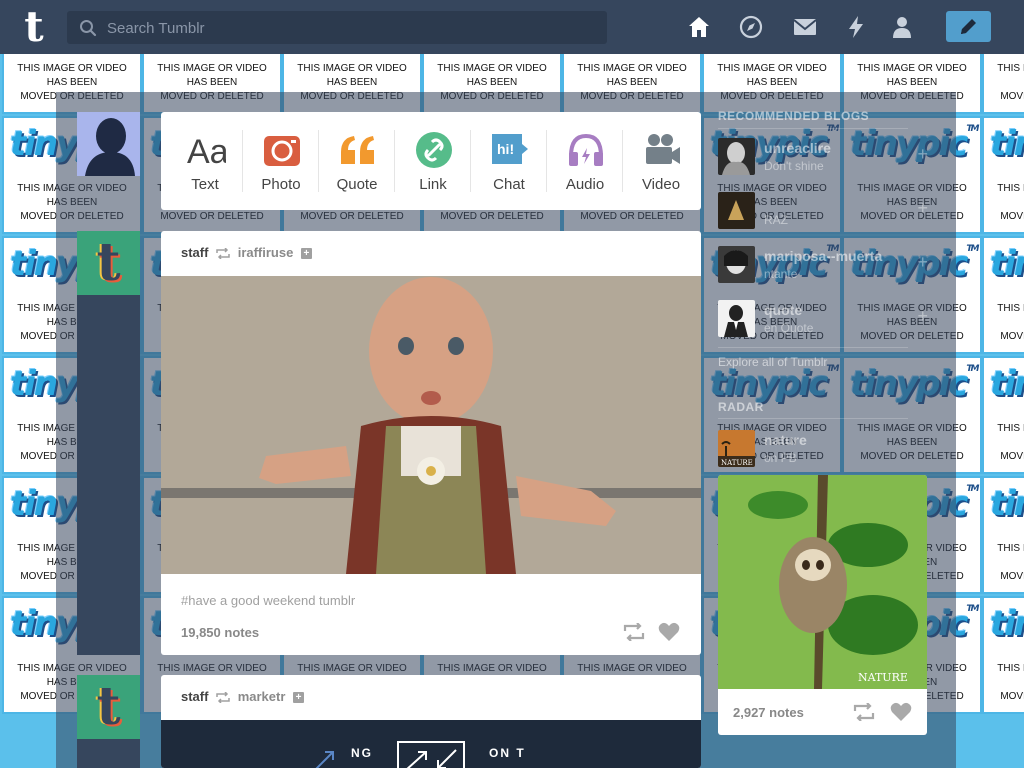 Image resolution: width=1024 pixels, height=768 pixels. What do you see at coordinates (699, 27) in the screenshot?
I see `home-icon` at bounding box center [699, 27].